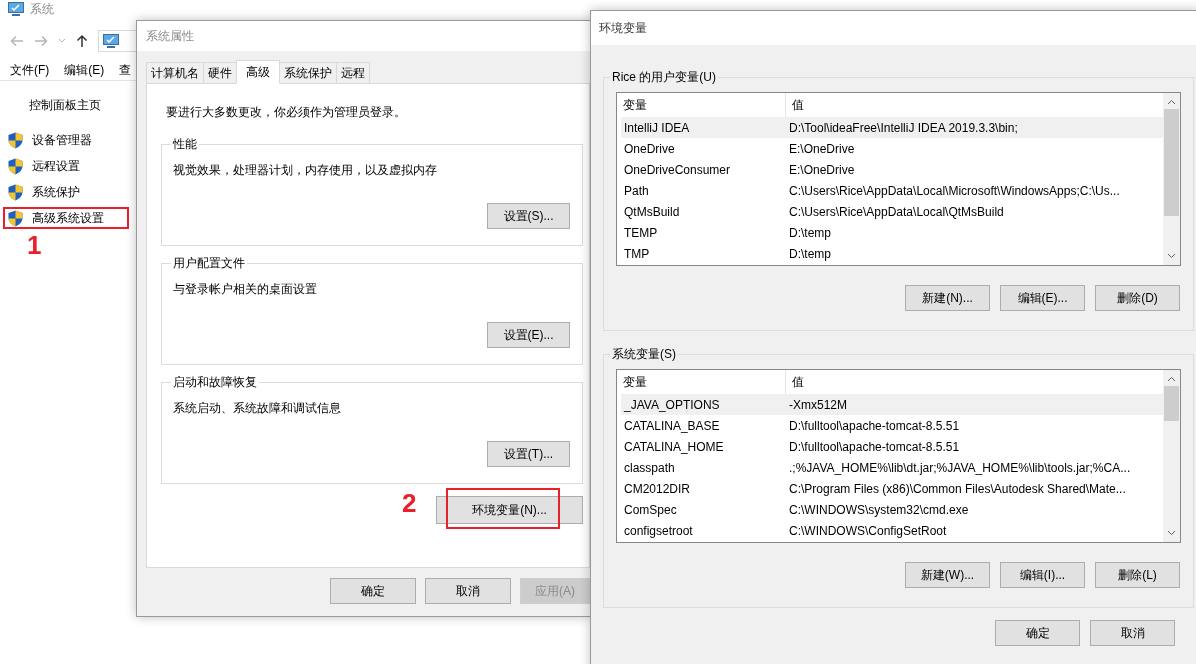 This screenshot has height=664, width=1196. Describe the element at coordinates (674, 447) in the screenshot. I see `variable-name: CATALINA_HOME` at that location.